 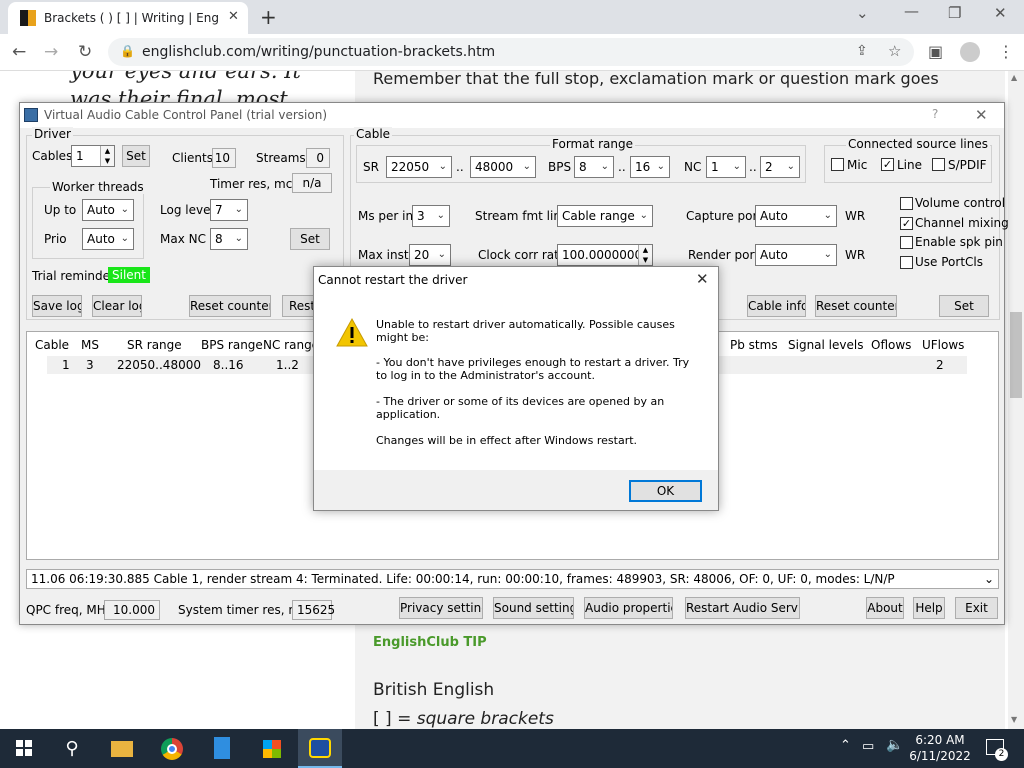 I want to click on chrome-icon, so click(x=172, y=748).